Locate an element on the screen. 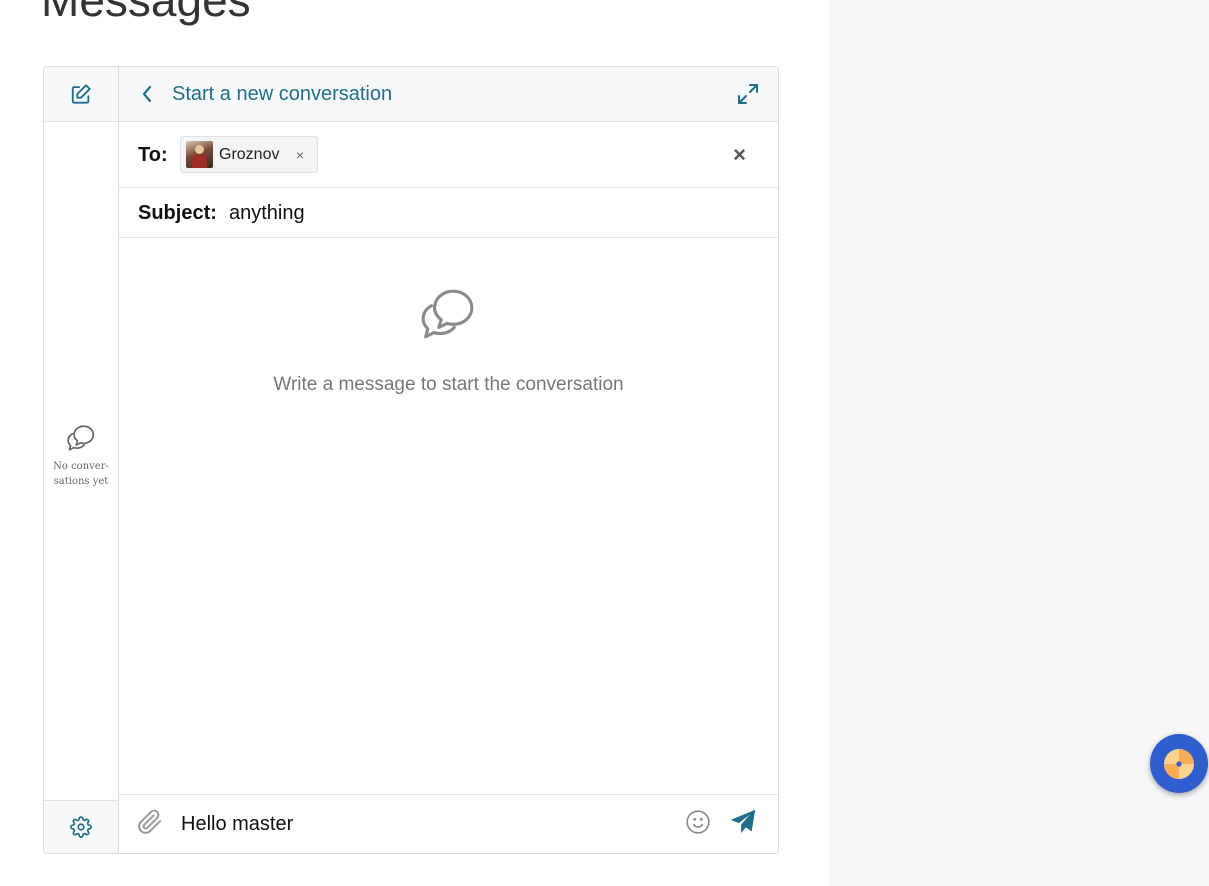  conversation-rail: No conver-sations yet is located at coordinates (81, 460).